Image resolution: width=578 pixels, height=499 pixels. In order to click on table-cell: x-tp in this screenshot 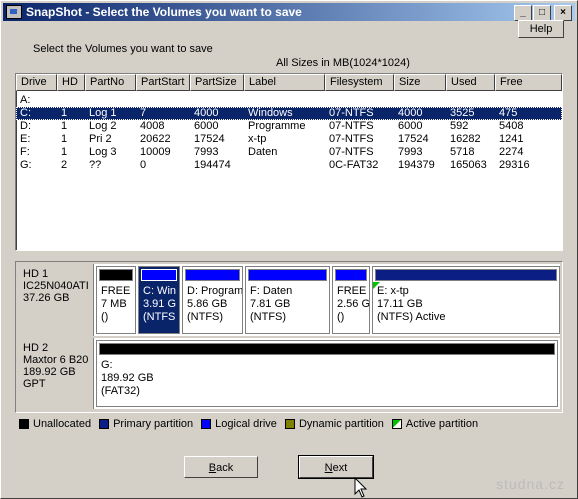, I will do `click(257, 139)`.